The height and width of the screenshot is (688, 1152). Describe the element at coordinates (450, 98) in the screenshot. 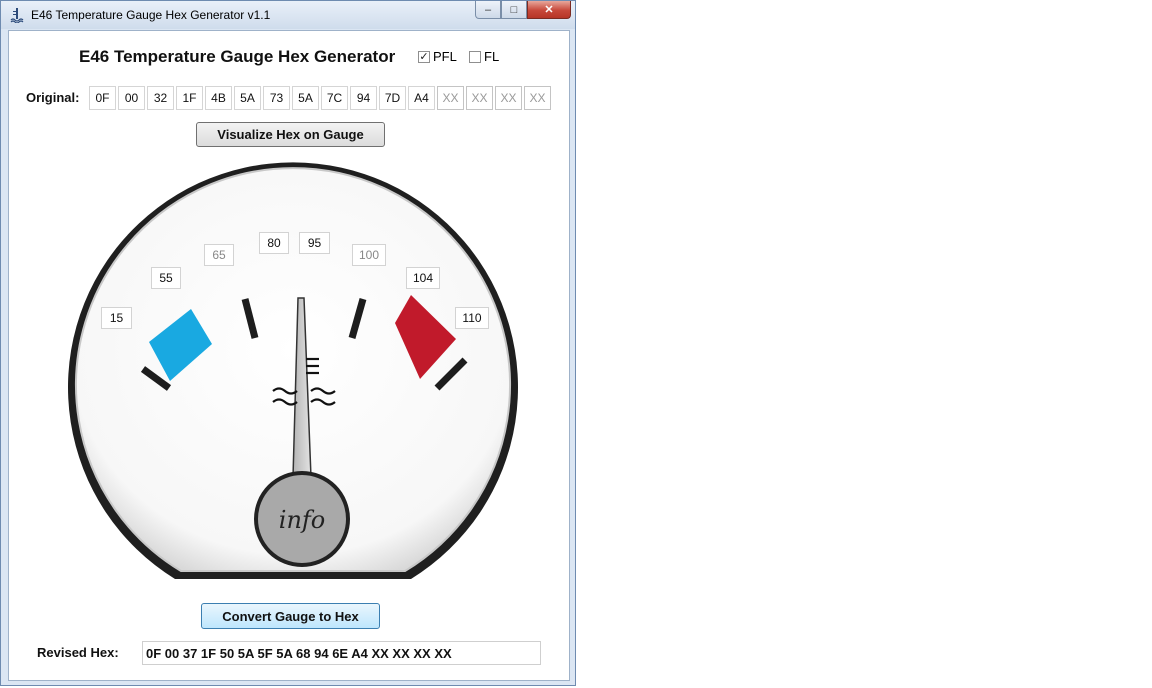

I see `original-byte-12: XX` at that location.